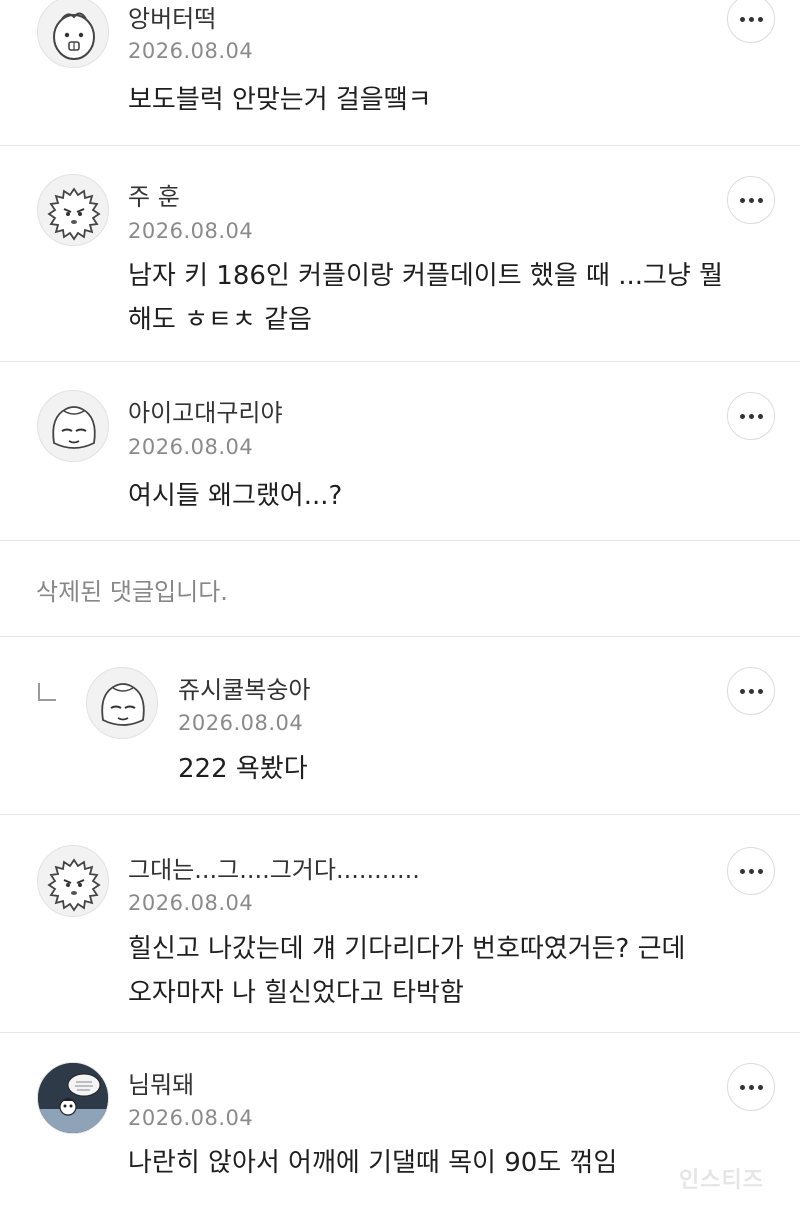 This screenshot has height=1212, width=800. I want to click on bread-face-avatar, so click(73, 34).